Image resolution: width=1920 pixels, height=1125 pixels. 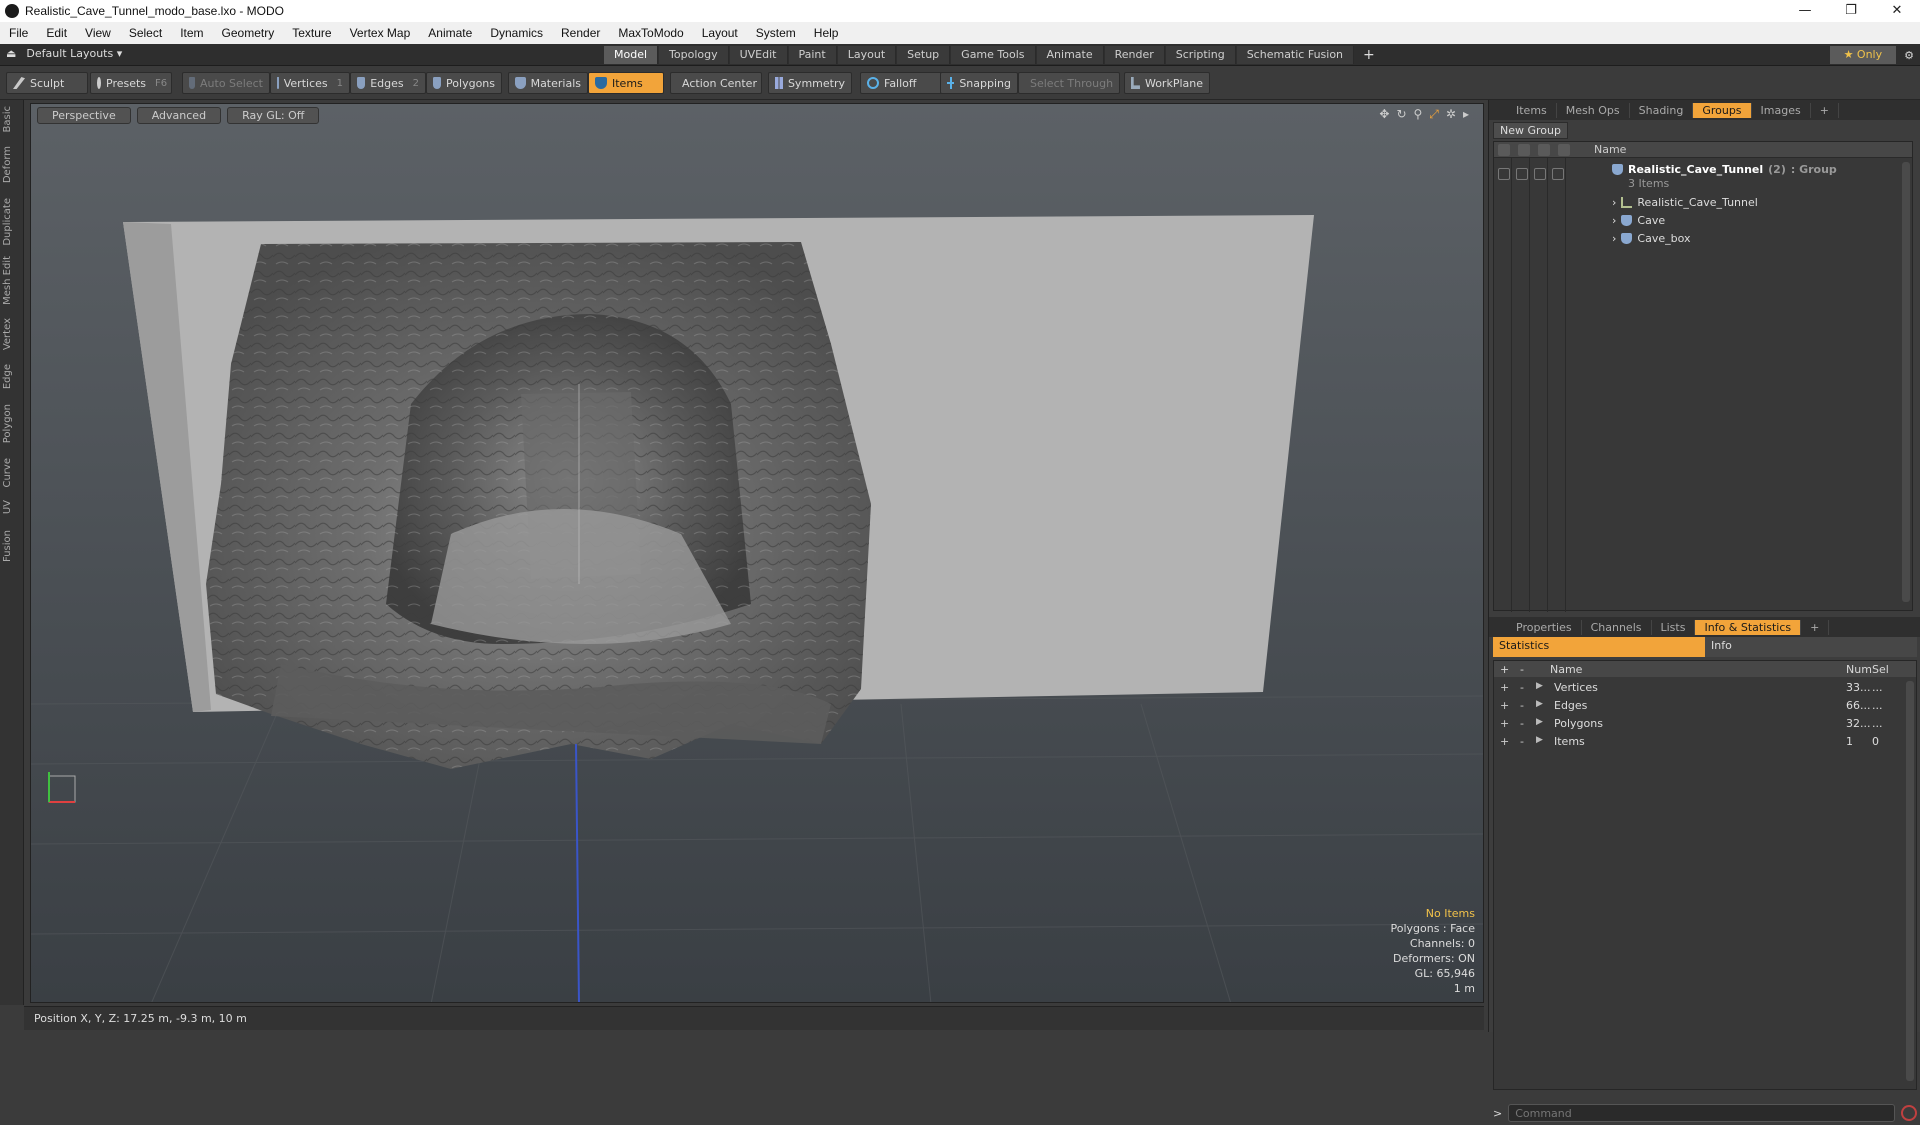 I want to click on zoom-view-icon: ⚲, so click(x=1418, y=114).